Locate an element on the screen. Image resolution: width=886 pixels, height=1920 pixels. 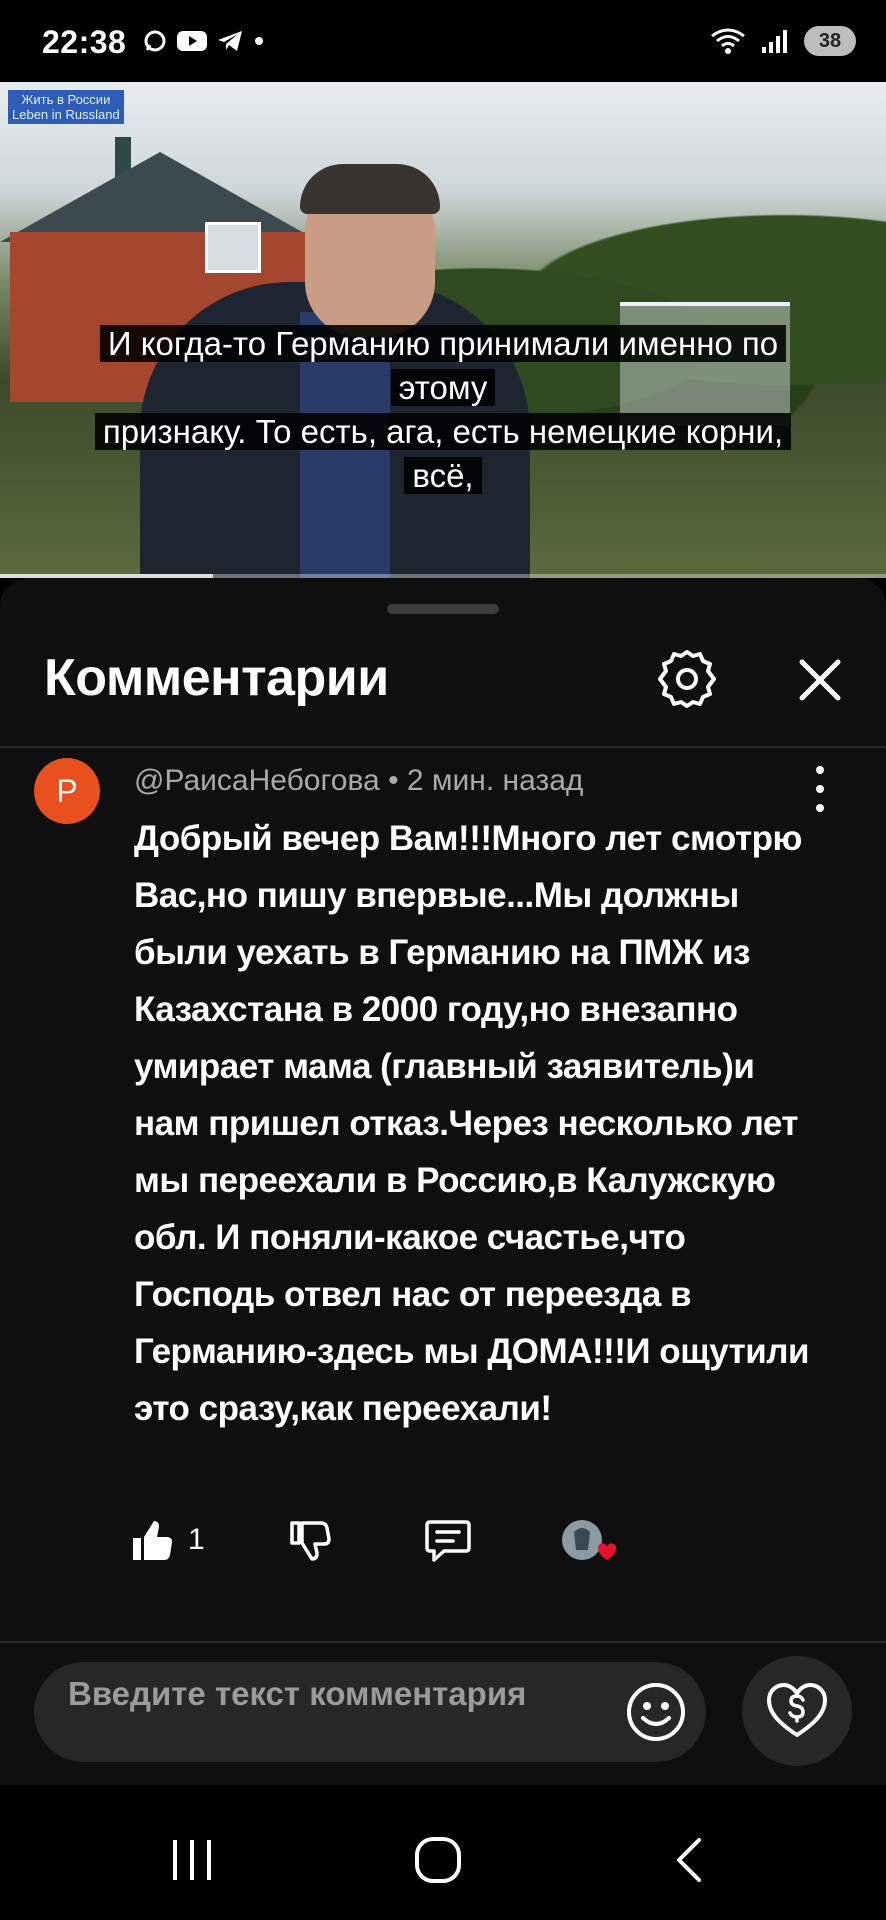
back-icon is located at coordinates (689, 1860).